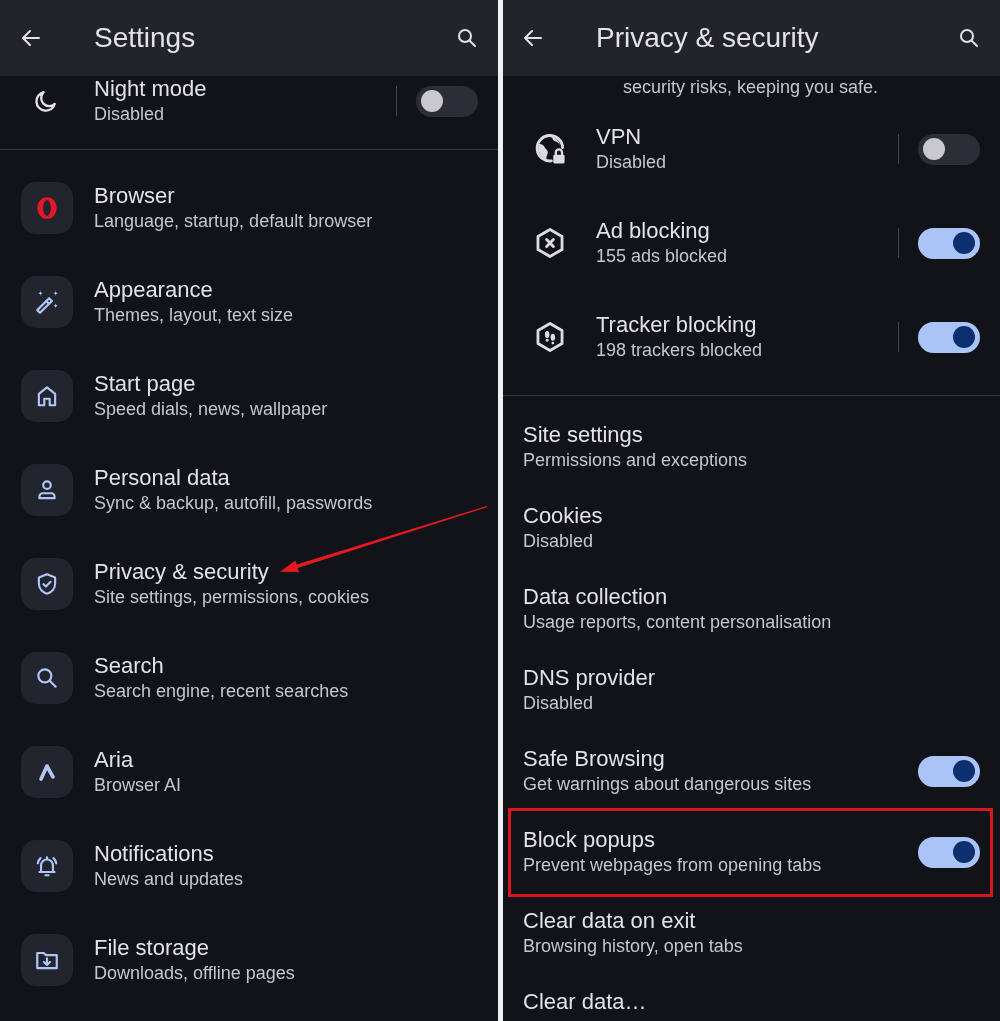  What do you see at coordinates (153, 290) in the screenshot?
I see `item-title: Appearance` at bounding box center [153, 290].